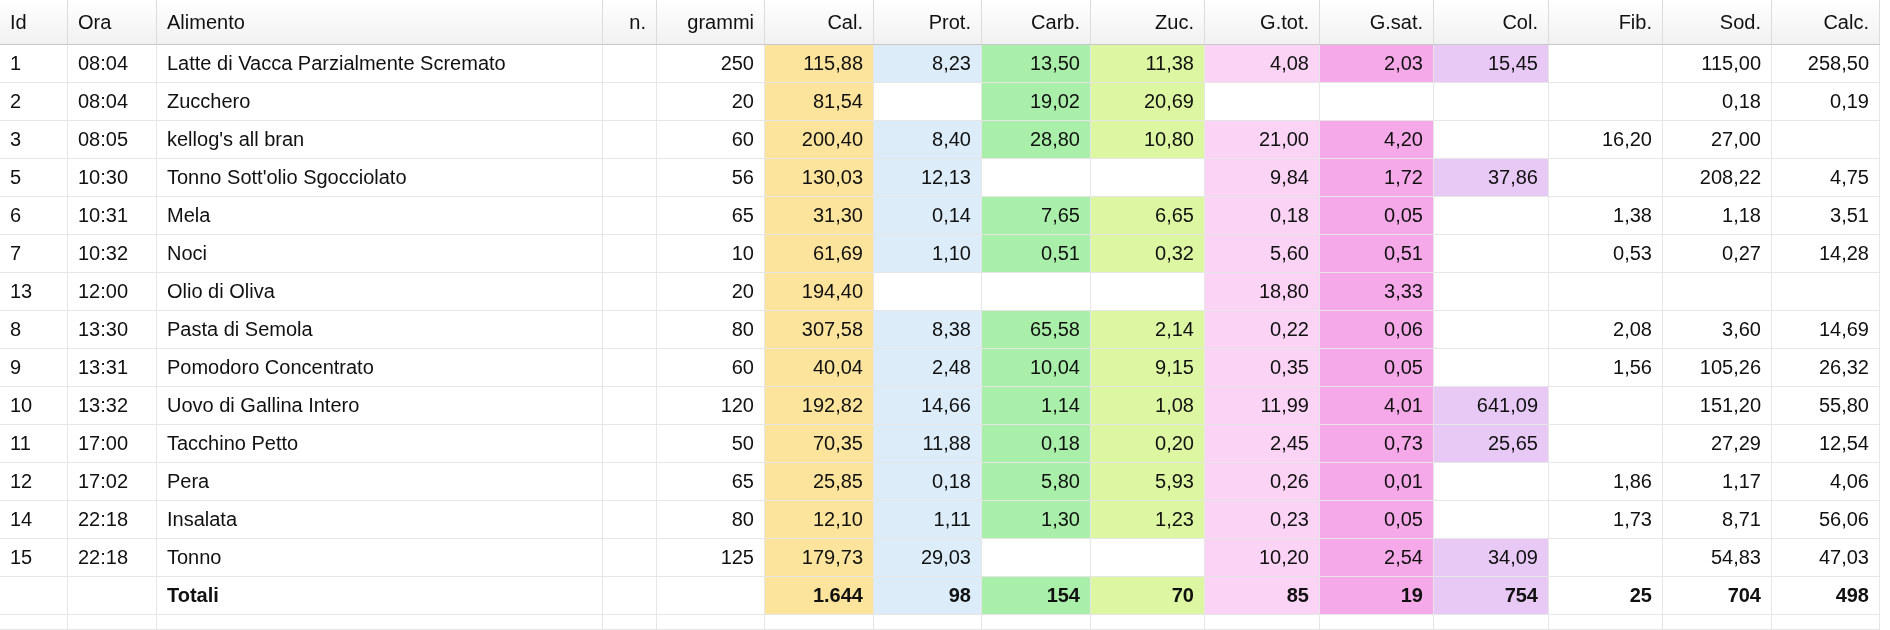 The width and height of the screenshot is (1890, 630). I want to click on table-cell: 151,20, so click(1717, 406).